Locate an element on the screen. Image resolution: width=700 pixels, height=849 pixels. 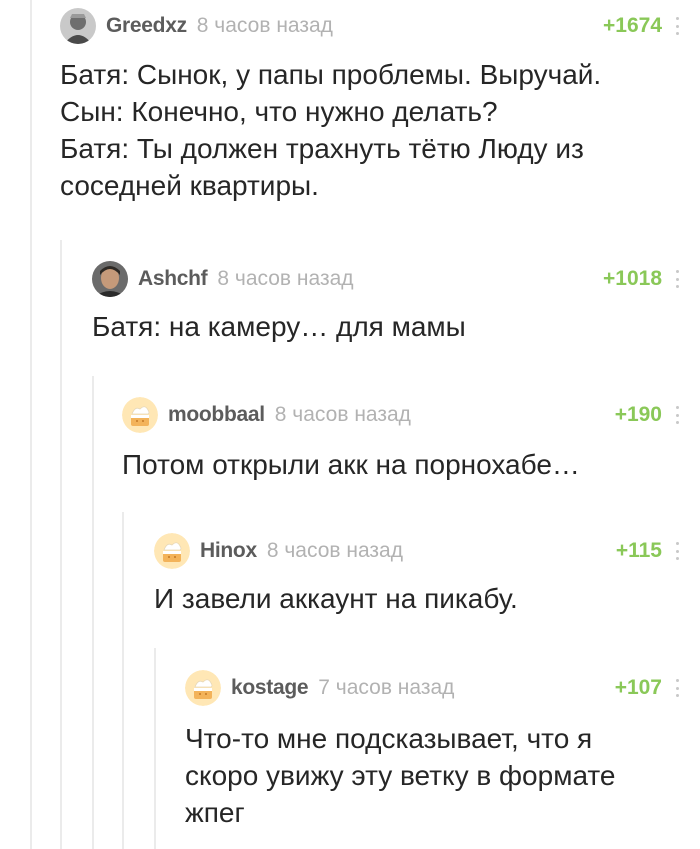
comment-rating: +107 is located at coordinates (638, 687).